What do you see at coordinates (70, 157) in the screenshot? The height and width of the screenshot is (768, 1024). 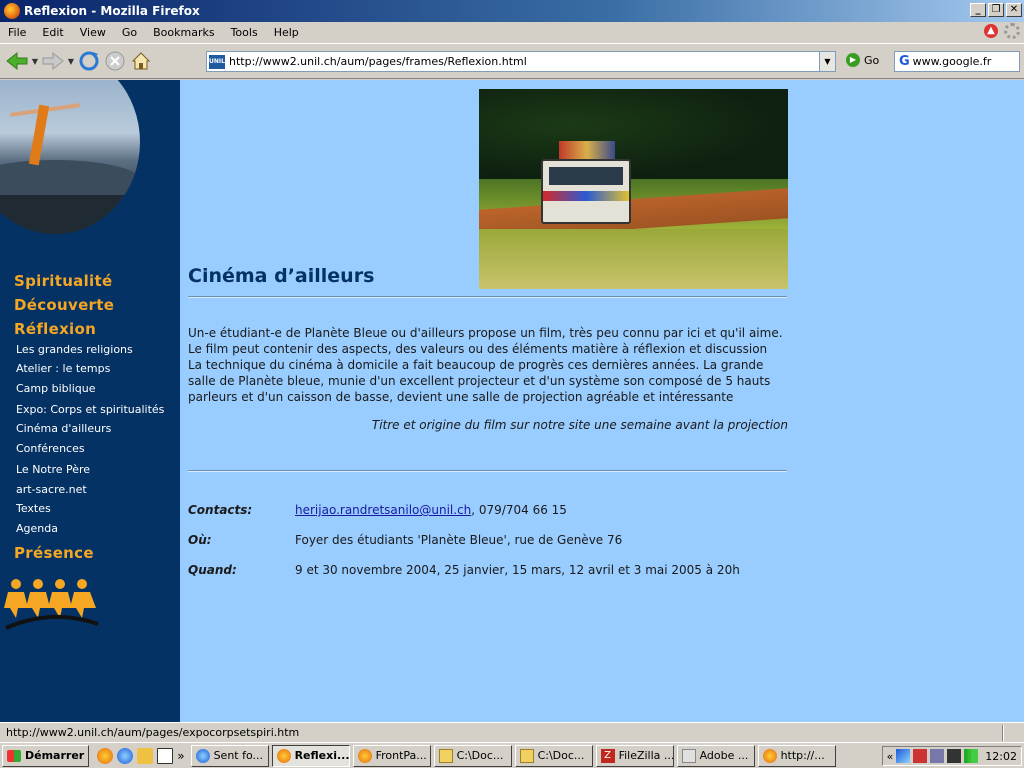 I see `sidebar-photo` at bounding box center [70, 157].